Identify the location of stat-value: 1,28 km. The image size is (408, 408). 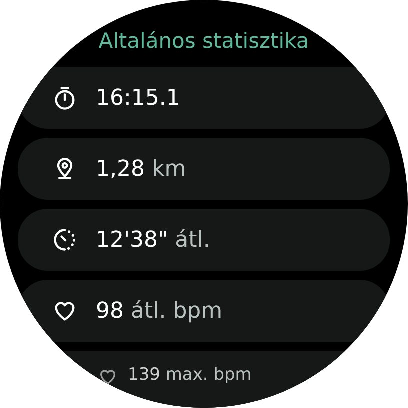
(141, 169).